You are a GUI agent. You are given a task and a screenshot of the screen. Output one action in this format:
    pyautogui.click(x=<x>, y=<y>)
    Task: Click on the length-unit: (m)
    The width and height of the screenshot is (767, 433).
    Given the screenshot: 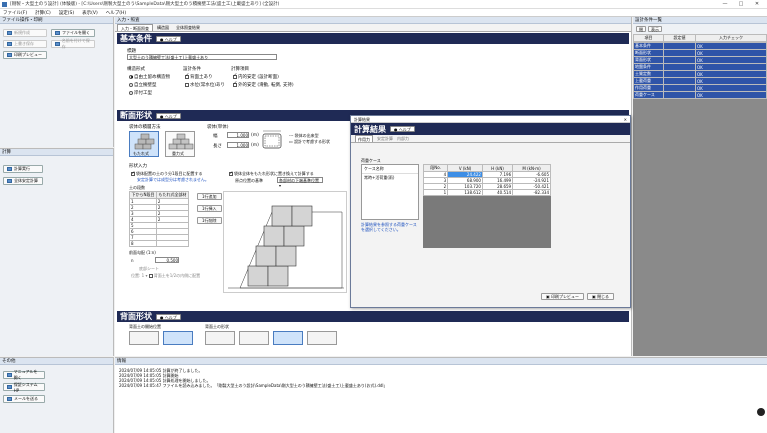 What is the action you would take?
    pyautogui.click(x=255, y=145)
    